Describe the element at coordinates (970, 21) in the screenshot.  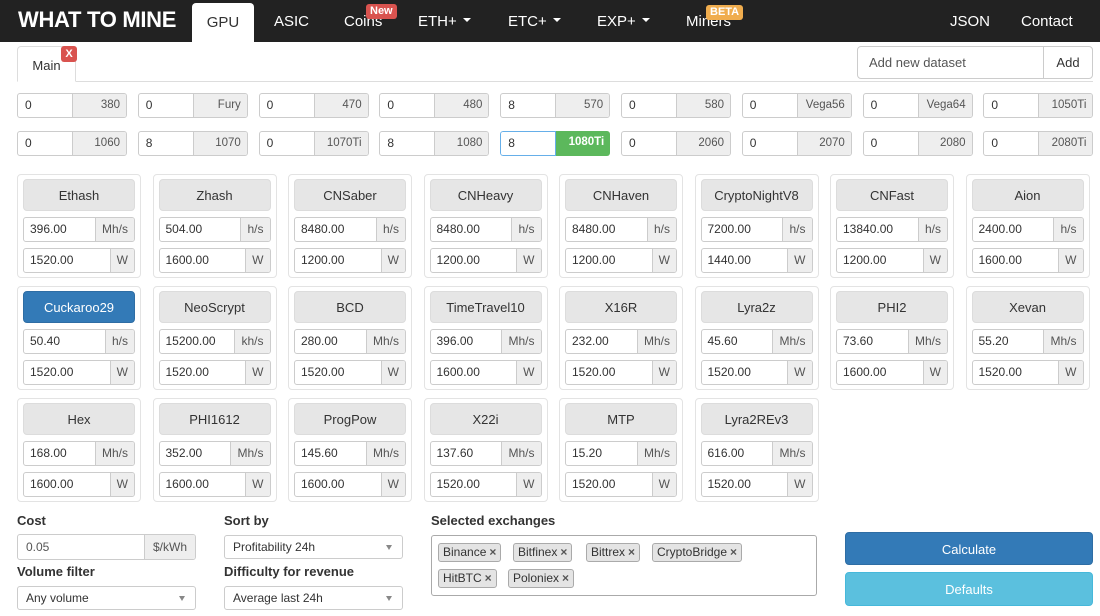
I see `nav-json: JSON` at that location.